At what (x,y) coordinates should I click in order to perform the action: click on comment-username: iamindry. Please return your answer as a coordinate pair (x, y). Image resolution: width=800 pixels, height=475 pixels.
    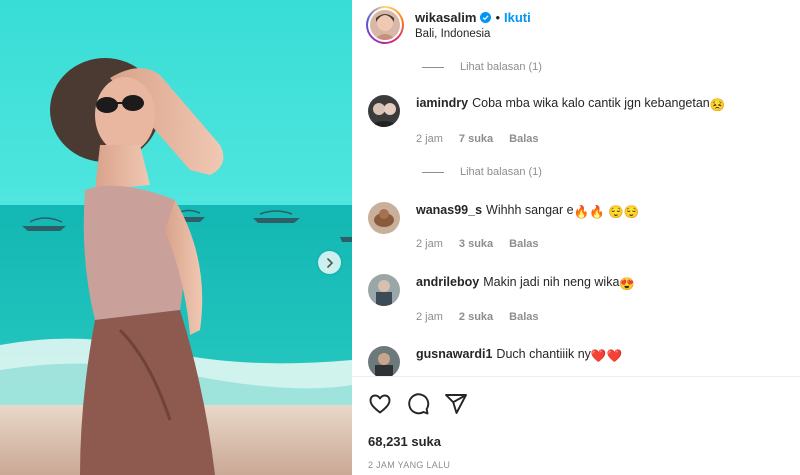
    Looking at the image, I should click on (442, 103).